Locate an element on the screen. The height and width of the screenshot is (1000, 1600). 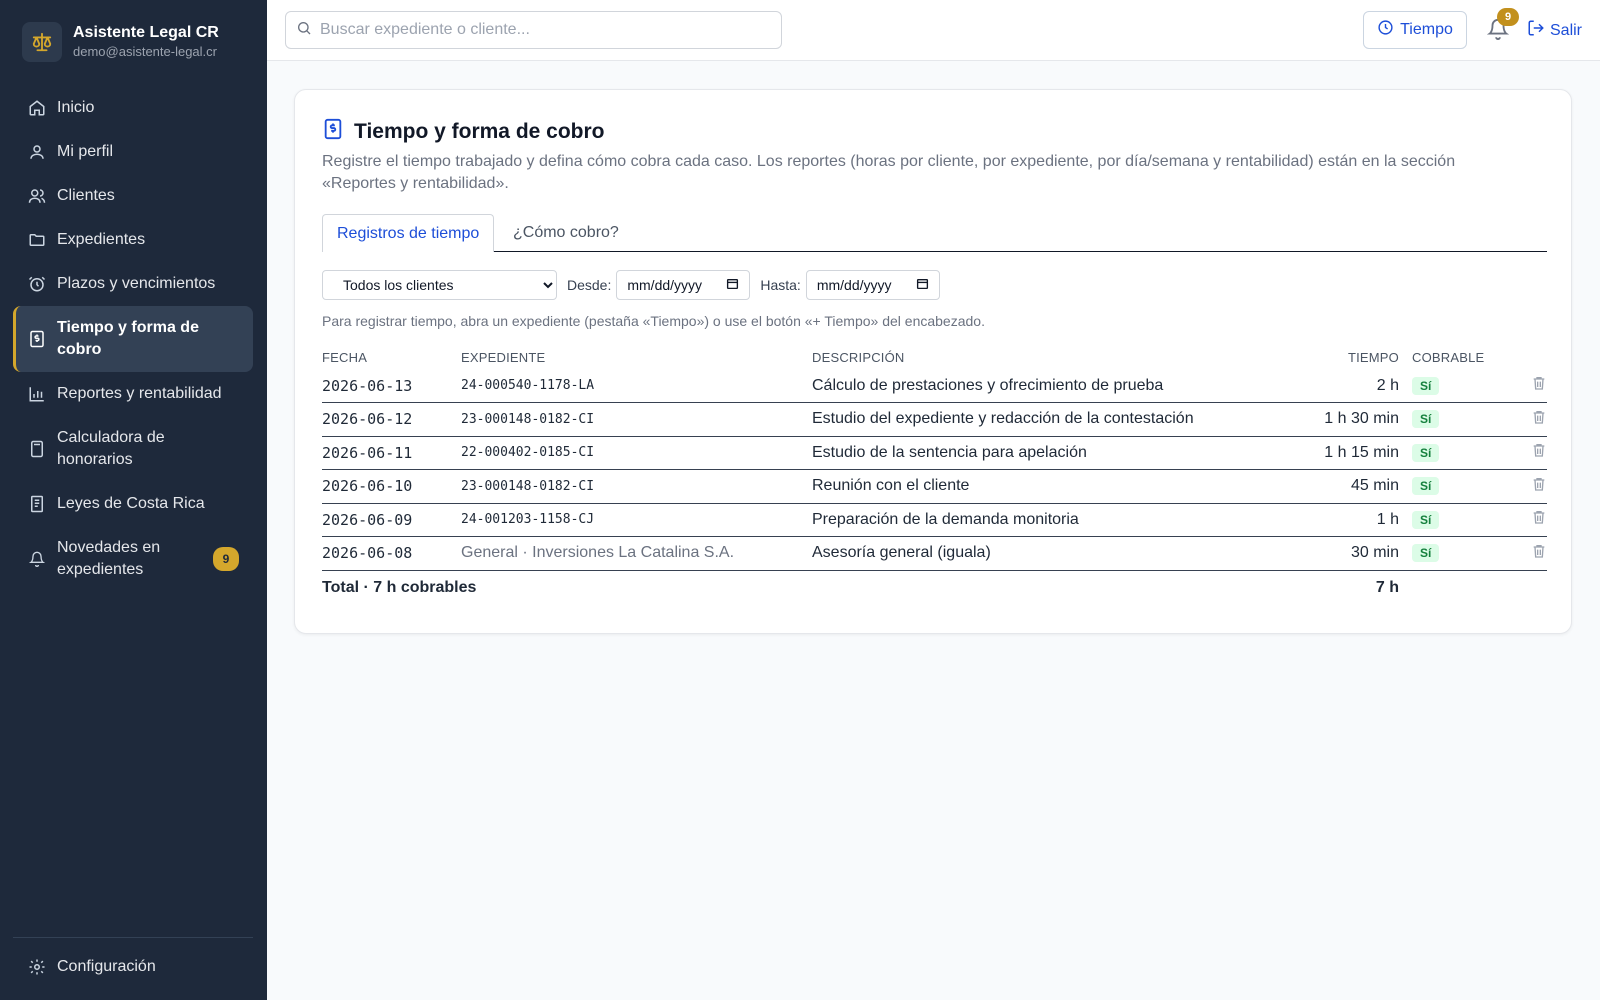
bell-icon is located at coordinates (37, 559).